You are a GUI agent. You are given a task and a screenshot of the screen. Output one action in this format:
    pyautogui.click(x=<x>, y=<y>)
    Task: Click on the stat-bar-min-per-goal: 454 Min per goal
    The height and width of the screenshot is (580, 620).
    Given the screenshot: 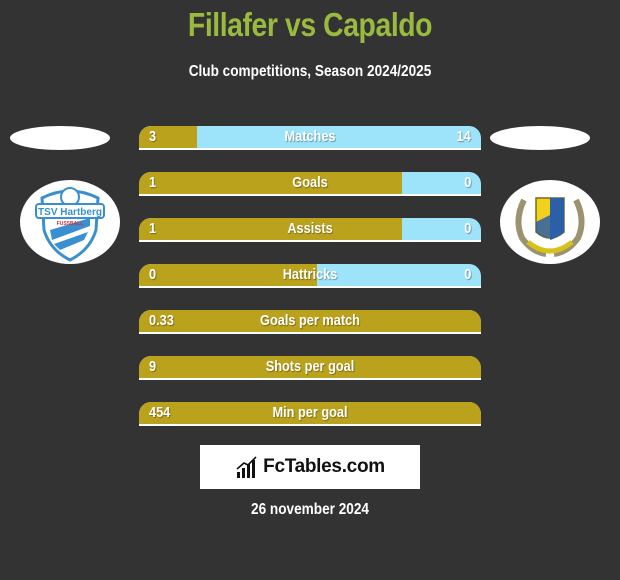 What is the action you would take?
    pyautogui.click(x=310, y=414)
    